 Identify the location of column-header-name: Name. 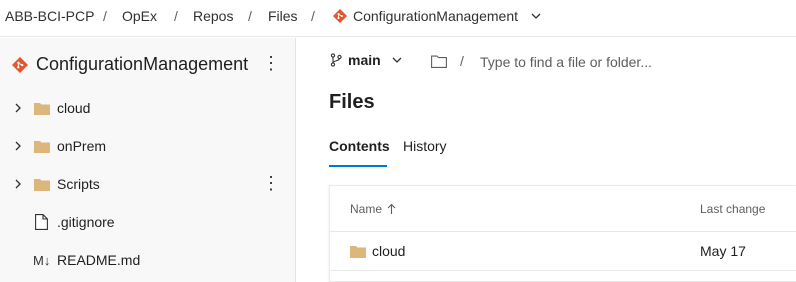
(373, 209).